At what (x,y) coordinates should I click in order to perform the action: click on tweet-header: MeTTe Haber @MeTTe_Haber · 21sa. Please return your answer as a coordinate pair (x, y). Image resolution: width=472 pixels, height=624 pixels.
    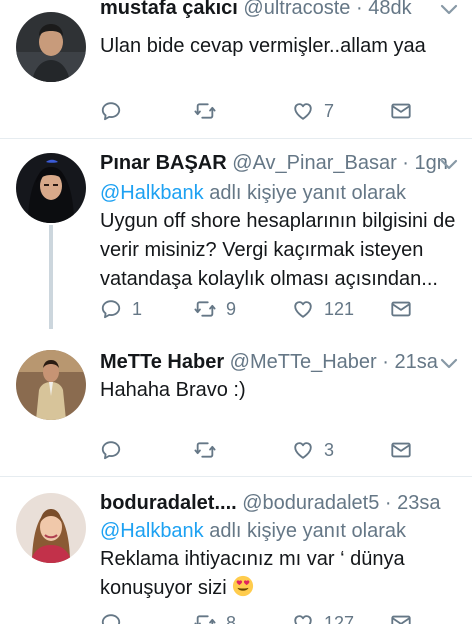
    Looking at the image, I should click on (269, 362).